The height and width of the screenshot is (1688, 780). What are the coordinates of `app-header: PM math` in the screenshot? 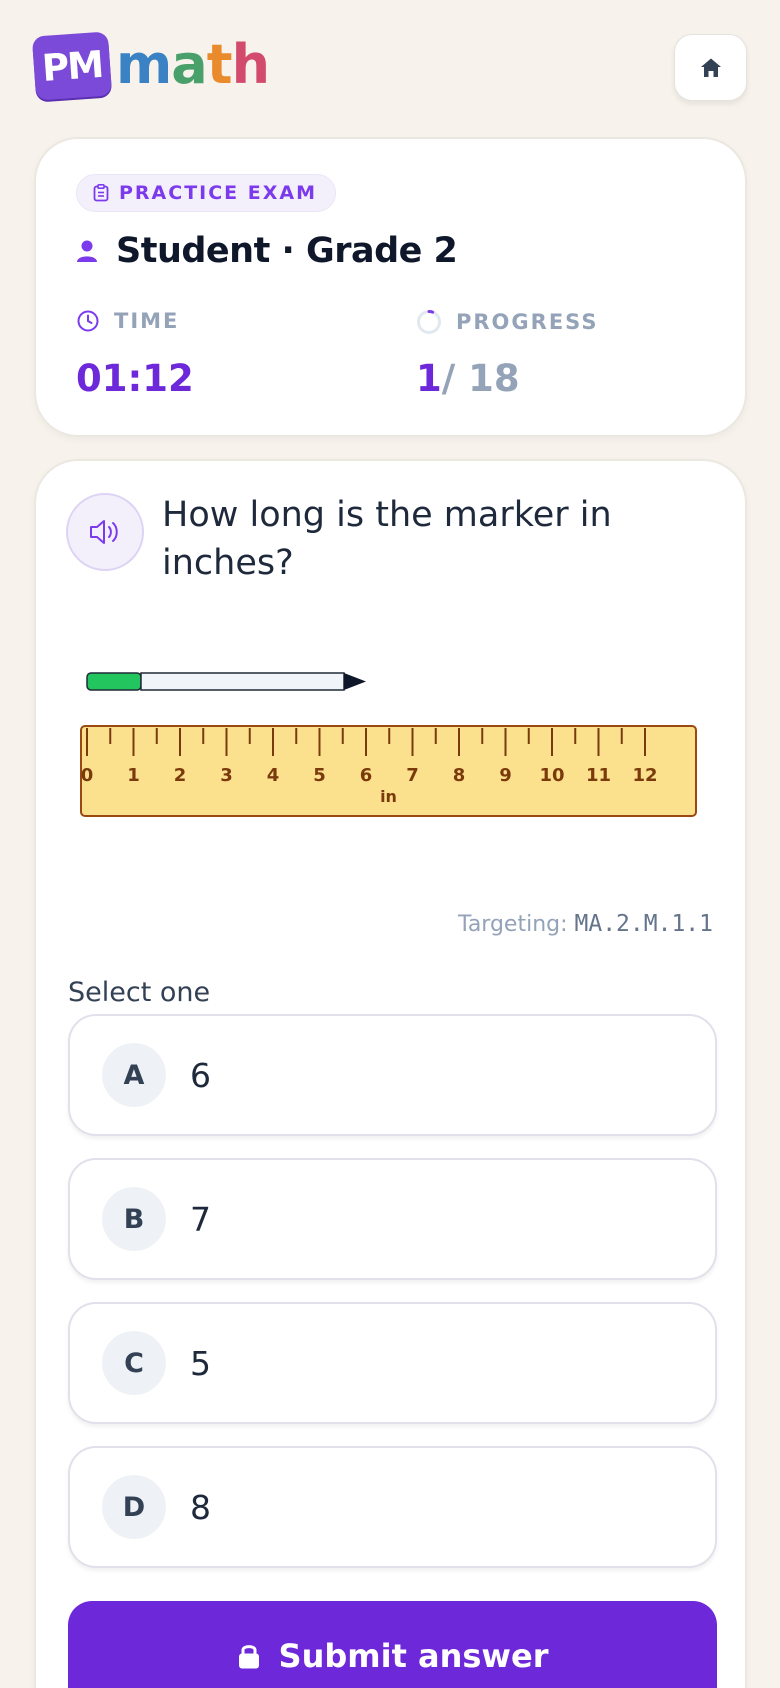 It's located at (390, 65).